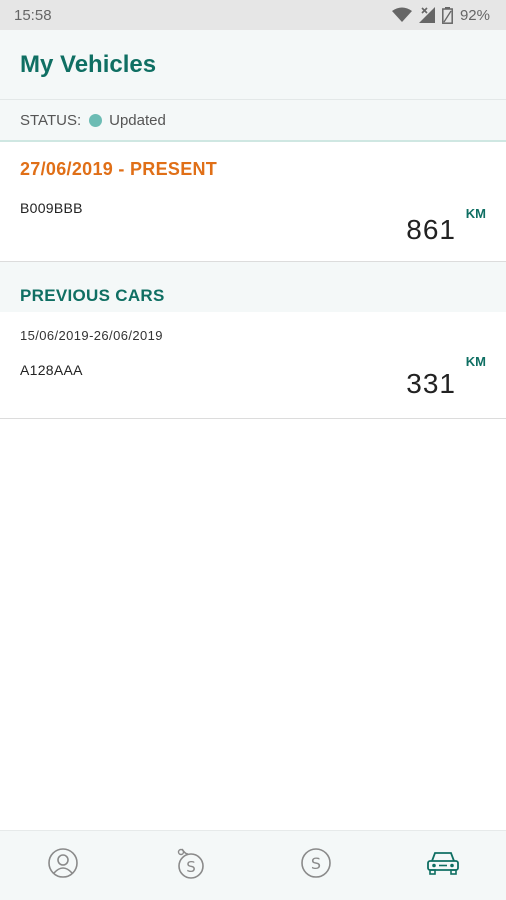 The width and height of the screenshot is (506, 900). What do you see at coordinates (431, 229) in the screenshot?
I see `current-vehicle-distance: 861` at bounding box center [431, 229].